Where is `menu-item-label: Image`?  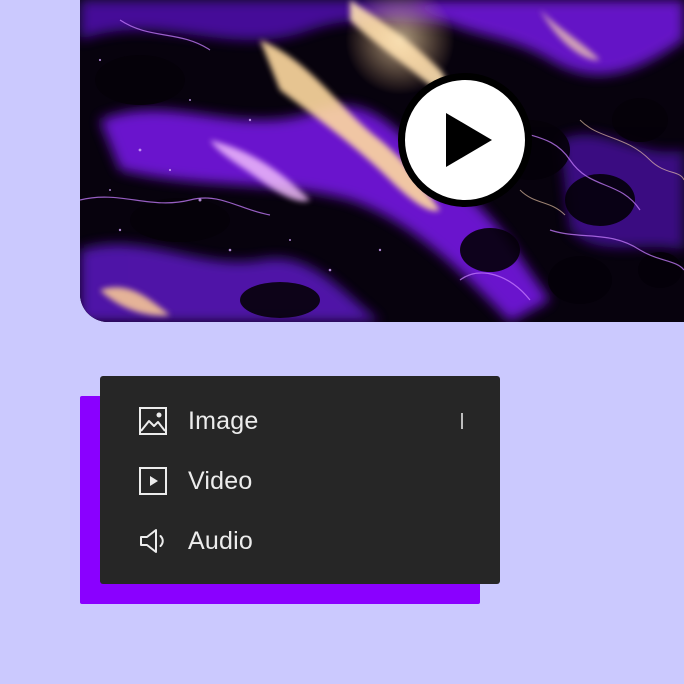
menu-item-label: Image is located at coordinates (223, 420).